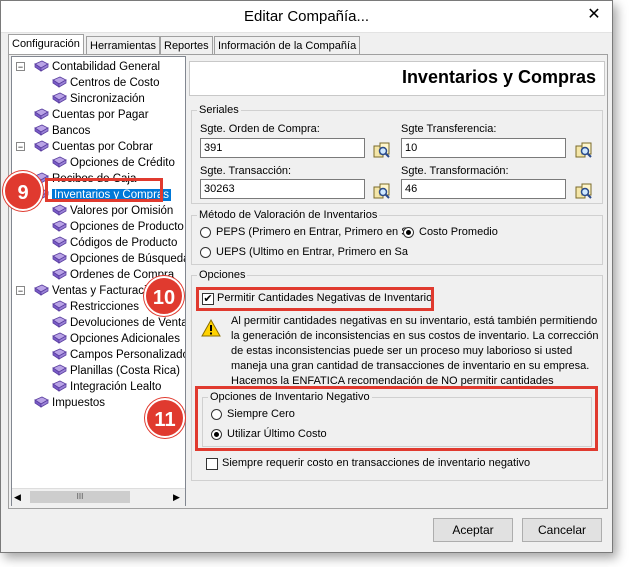 This screenshot has width=630, height=567. Describe the element at coordinates (212, 464) in the screenshot. I see `requerir-costo-checkbox` at that location.